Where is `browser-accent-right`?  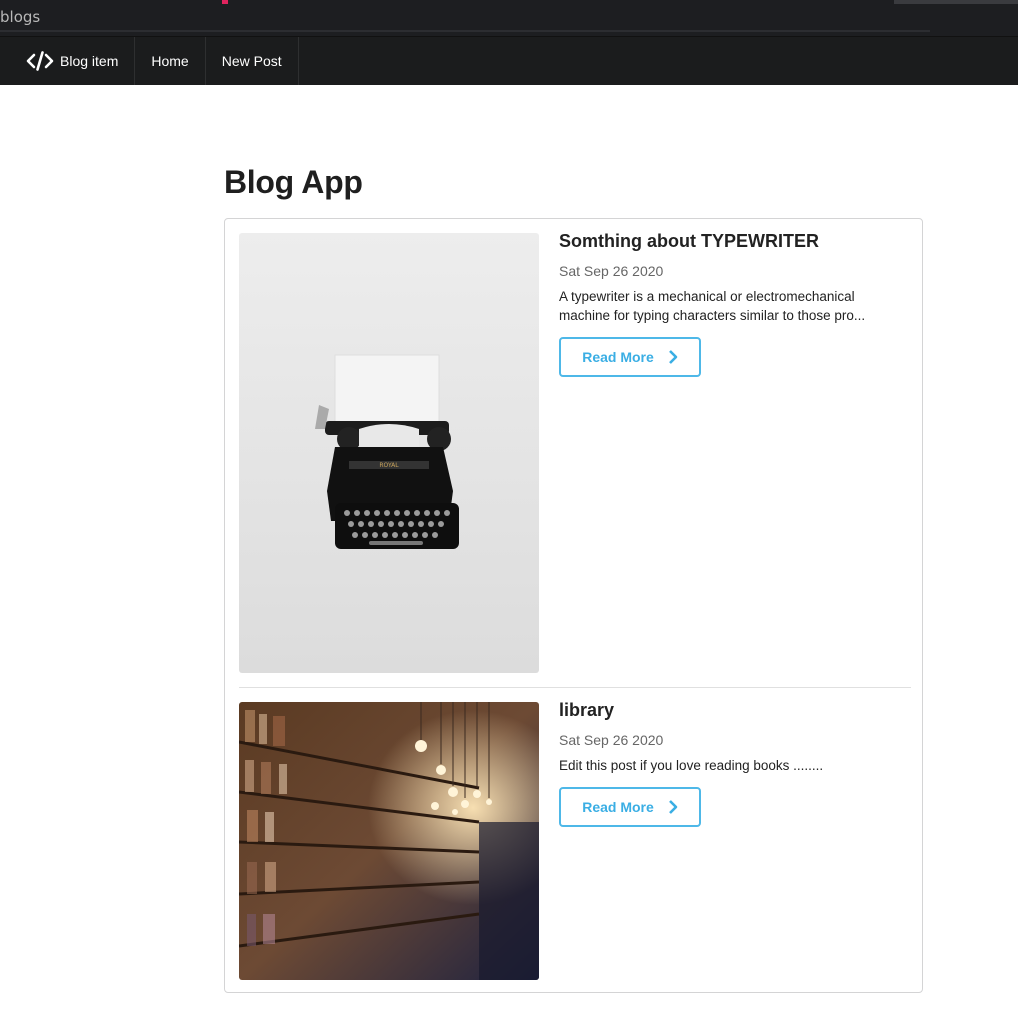 browser-accent-right is located at coordinates (956, 2).